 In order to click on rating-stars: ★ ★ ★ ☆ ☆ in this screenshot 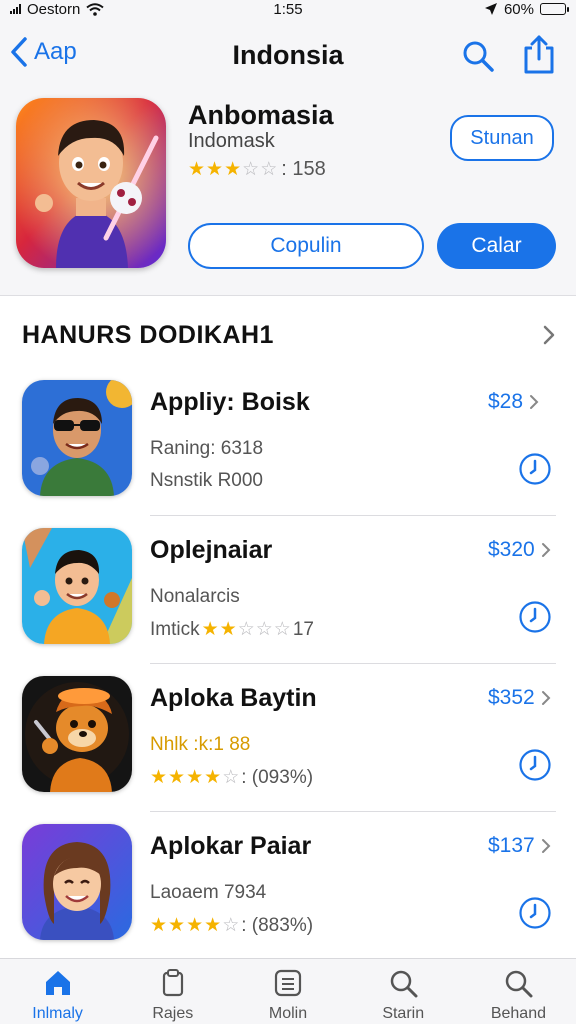, I will do `click(232, 169)`.